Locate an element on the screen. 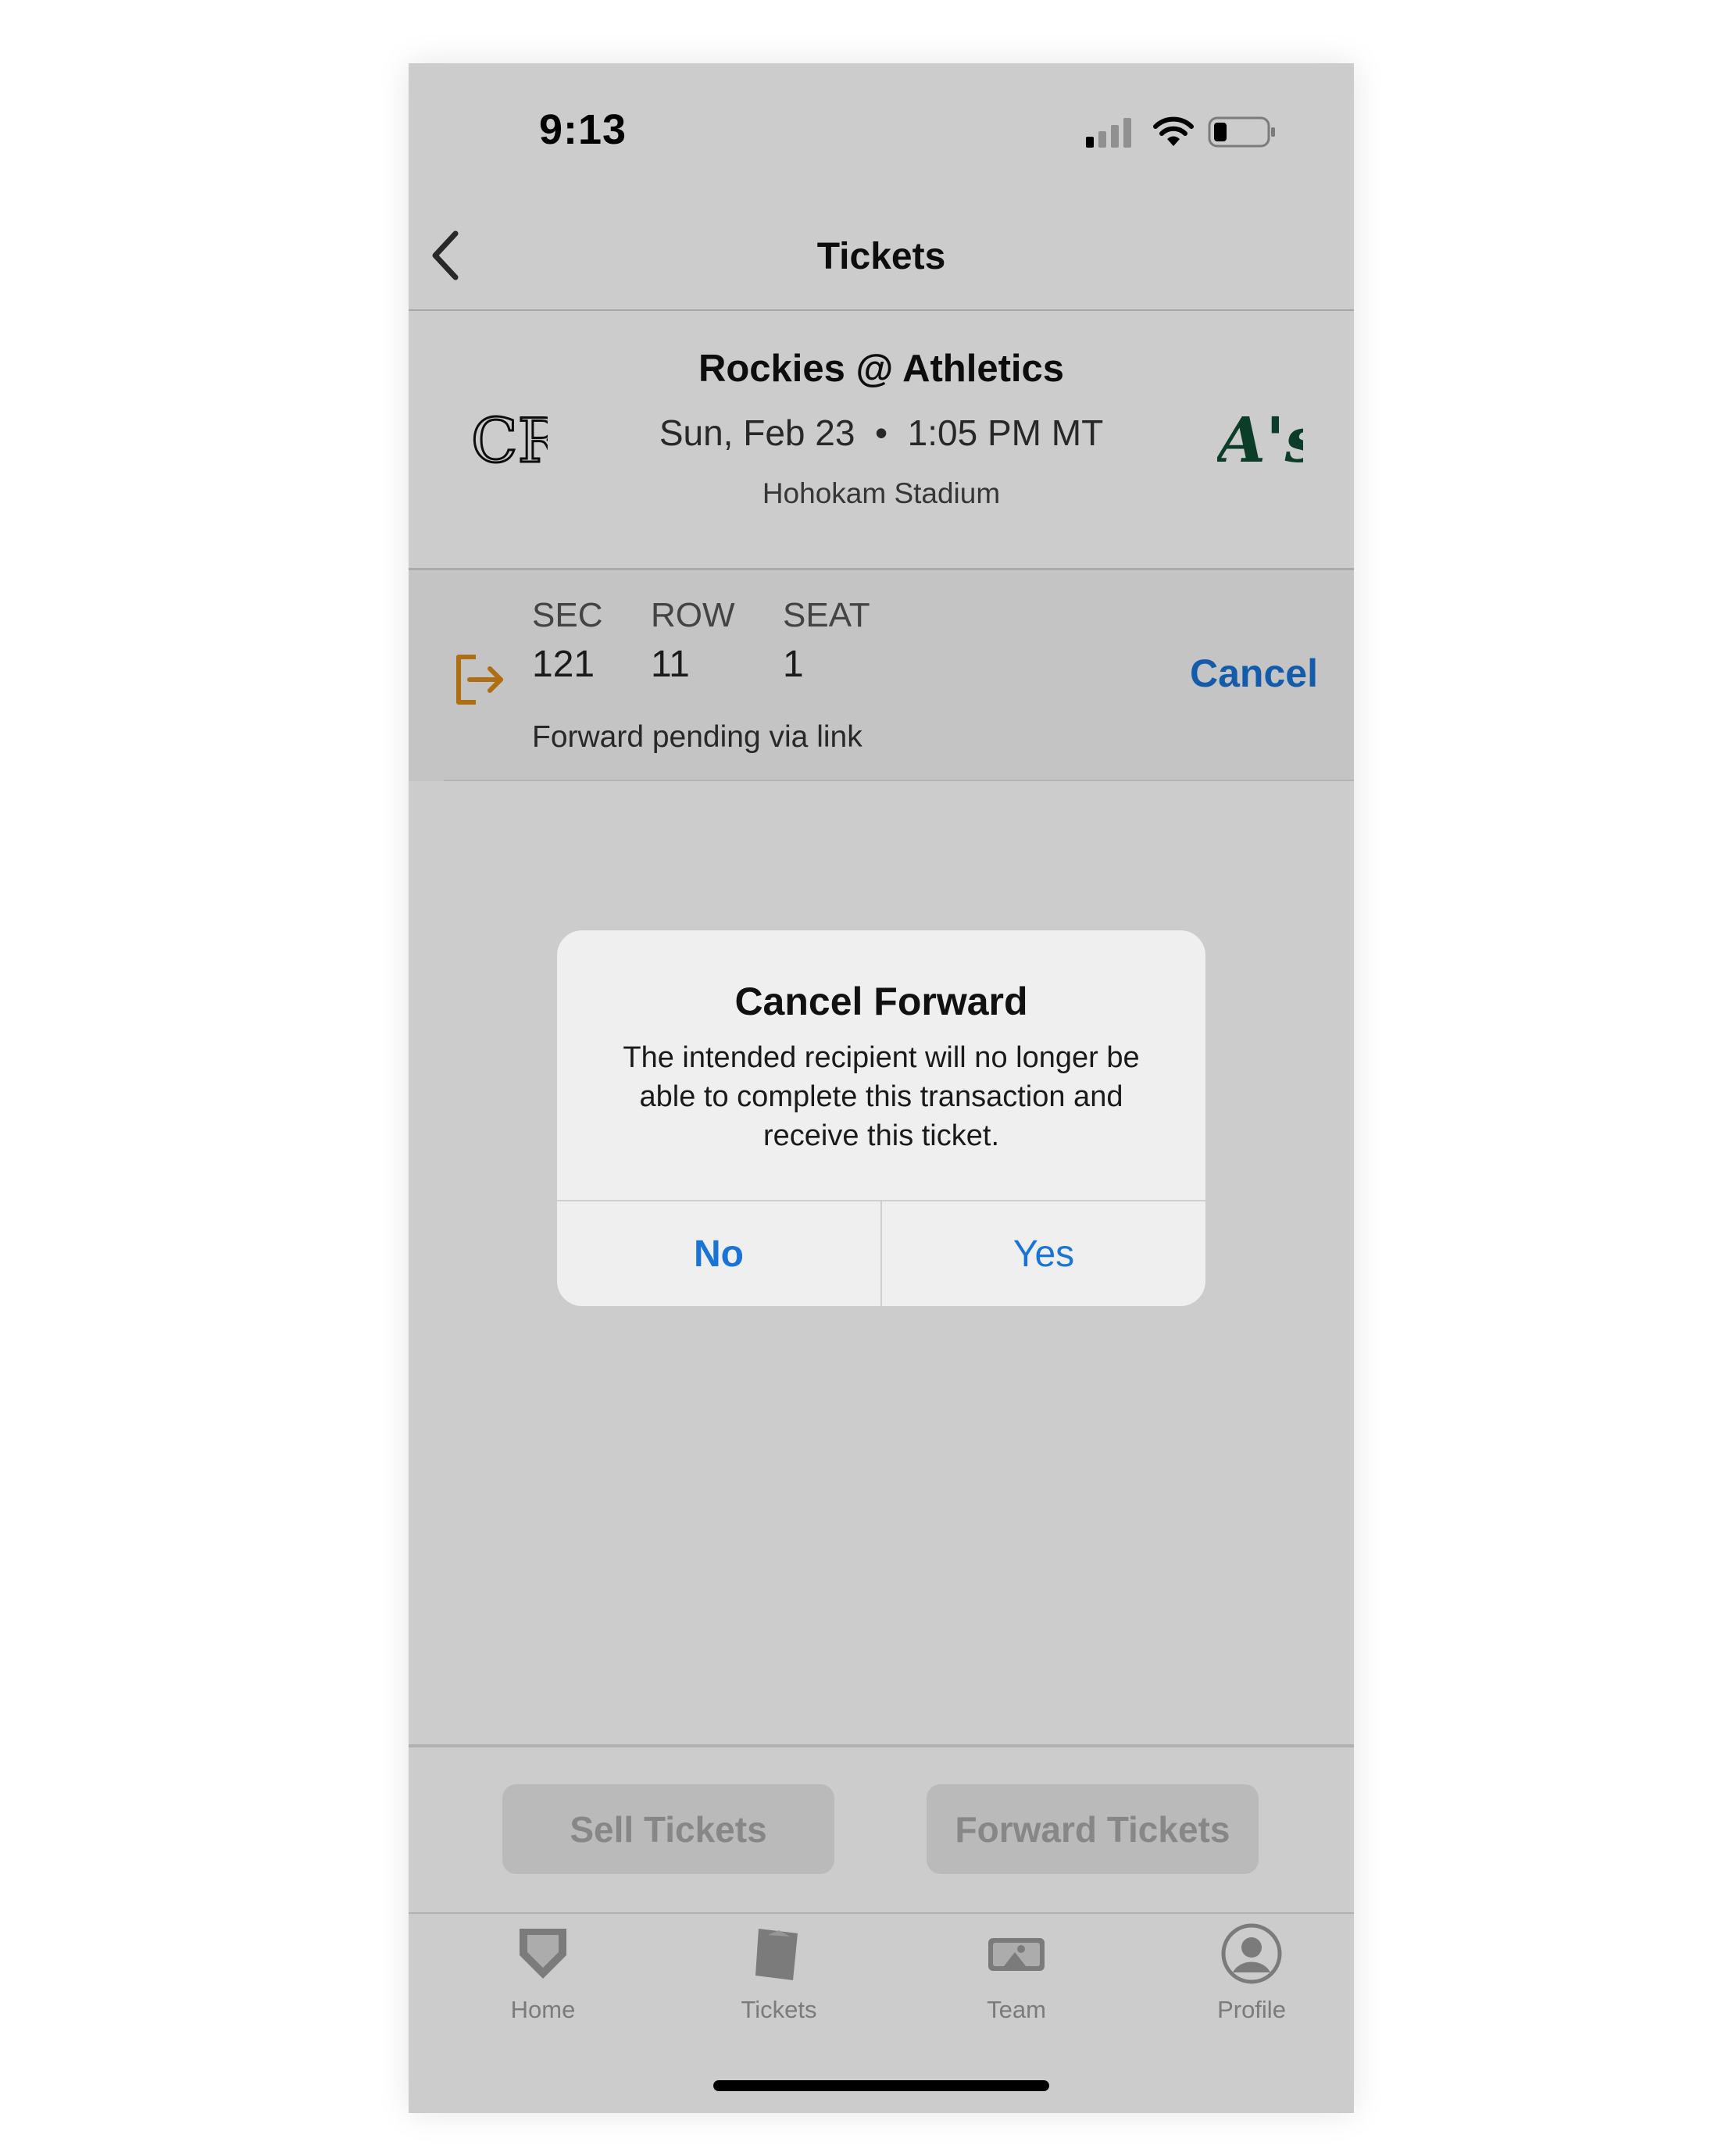  dialog-title: Cancel Forward is located at coordinates (881, 1001).